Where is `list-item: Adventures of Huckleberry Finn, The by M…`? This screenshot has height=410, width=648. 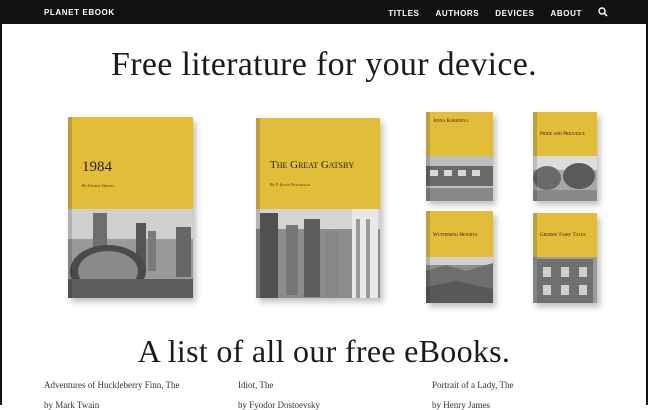
list-item: Adventures of Huckleberry Finn, The by M… is located at coordinates (112, 395).